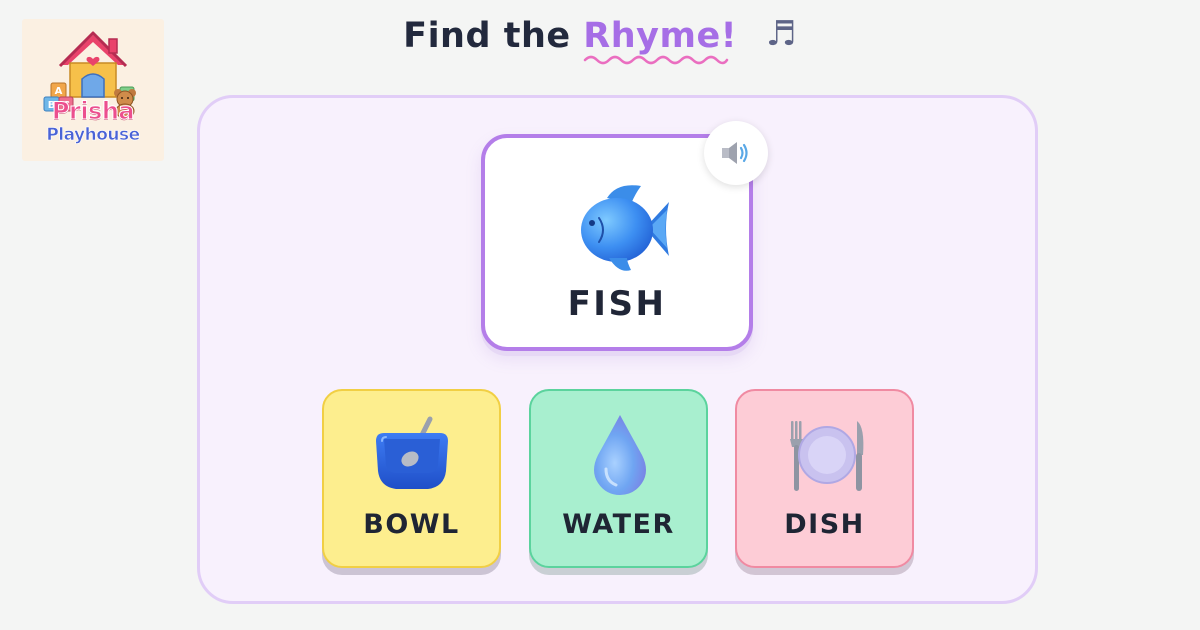 This screenshot has width=1200, height=630. What do you see at coordinates (625, 228) in the screenshot?
I see `fish-icon` at bounding box center [625, 228].